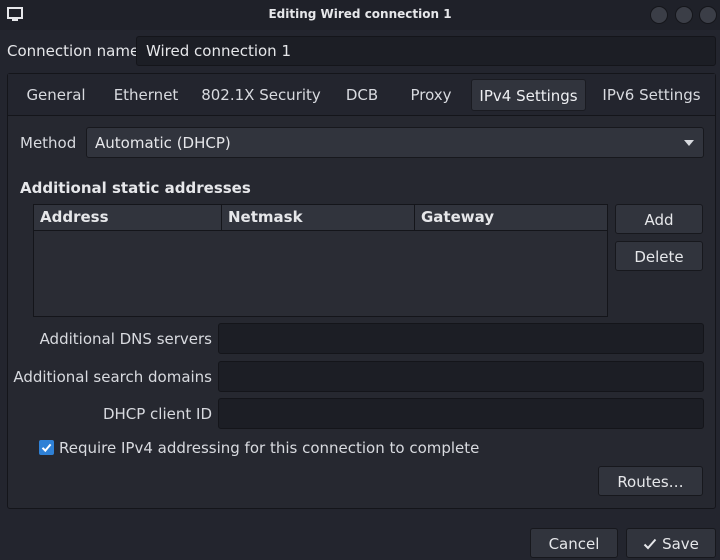  I want to click on delete-address-button: Delete, so click(659, 256).